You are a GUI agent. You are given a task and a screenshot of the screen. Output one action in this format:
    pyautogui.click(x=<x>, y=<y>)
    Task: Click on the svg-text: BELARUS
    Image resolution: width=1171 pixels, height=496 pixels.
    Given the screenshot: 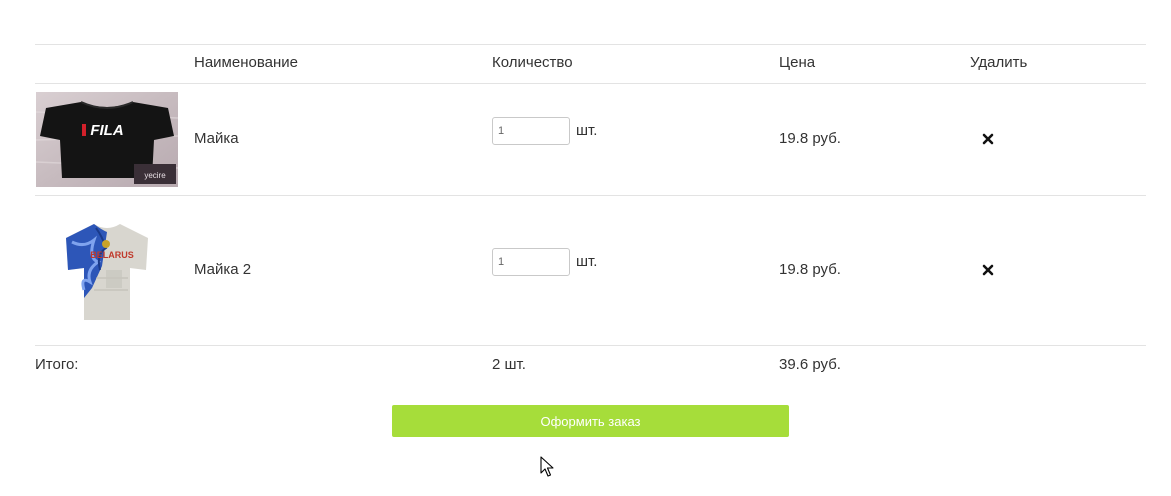 What is the action you would take?
    pyautogui.click(x=112, y=255)
    